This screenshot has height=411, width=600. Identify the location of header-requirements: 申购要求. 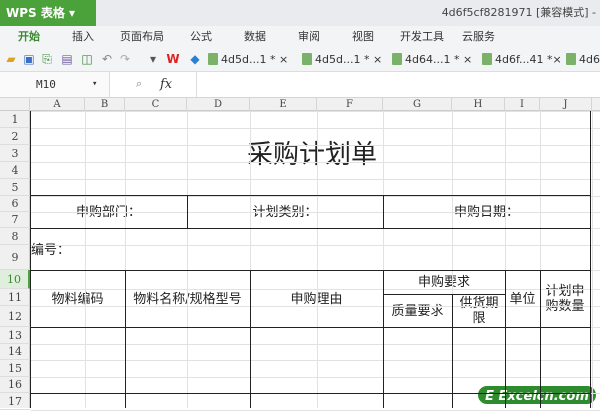
(443, 282).